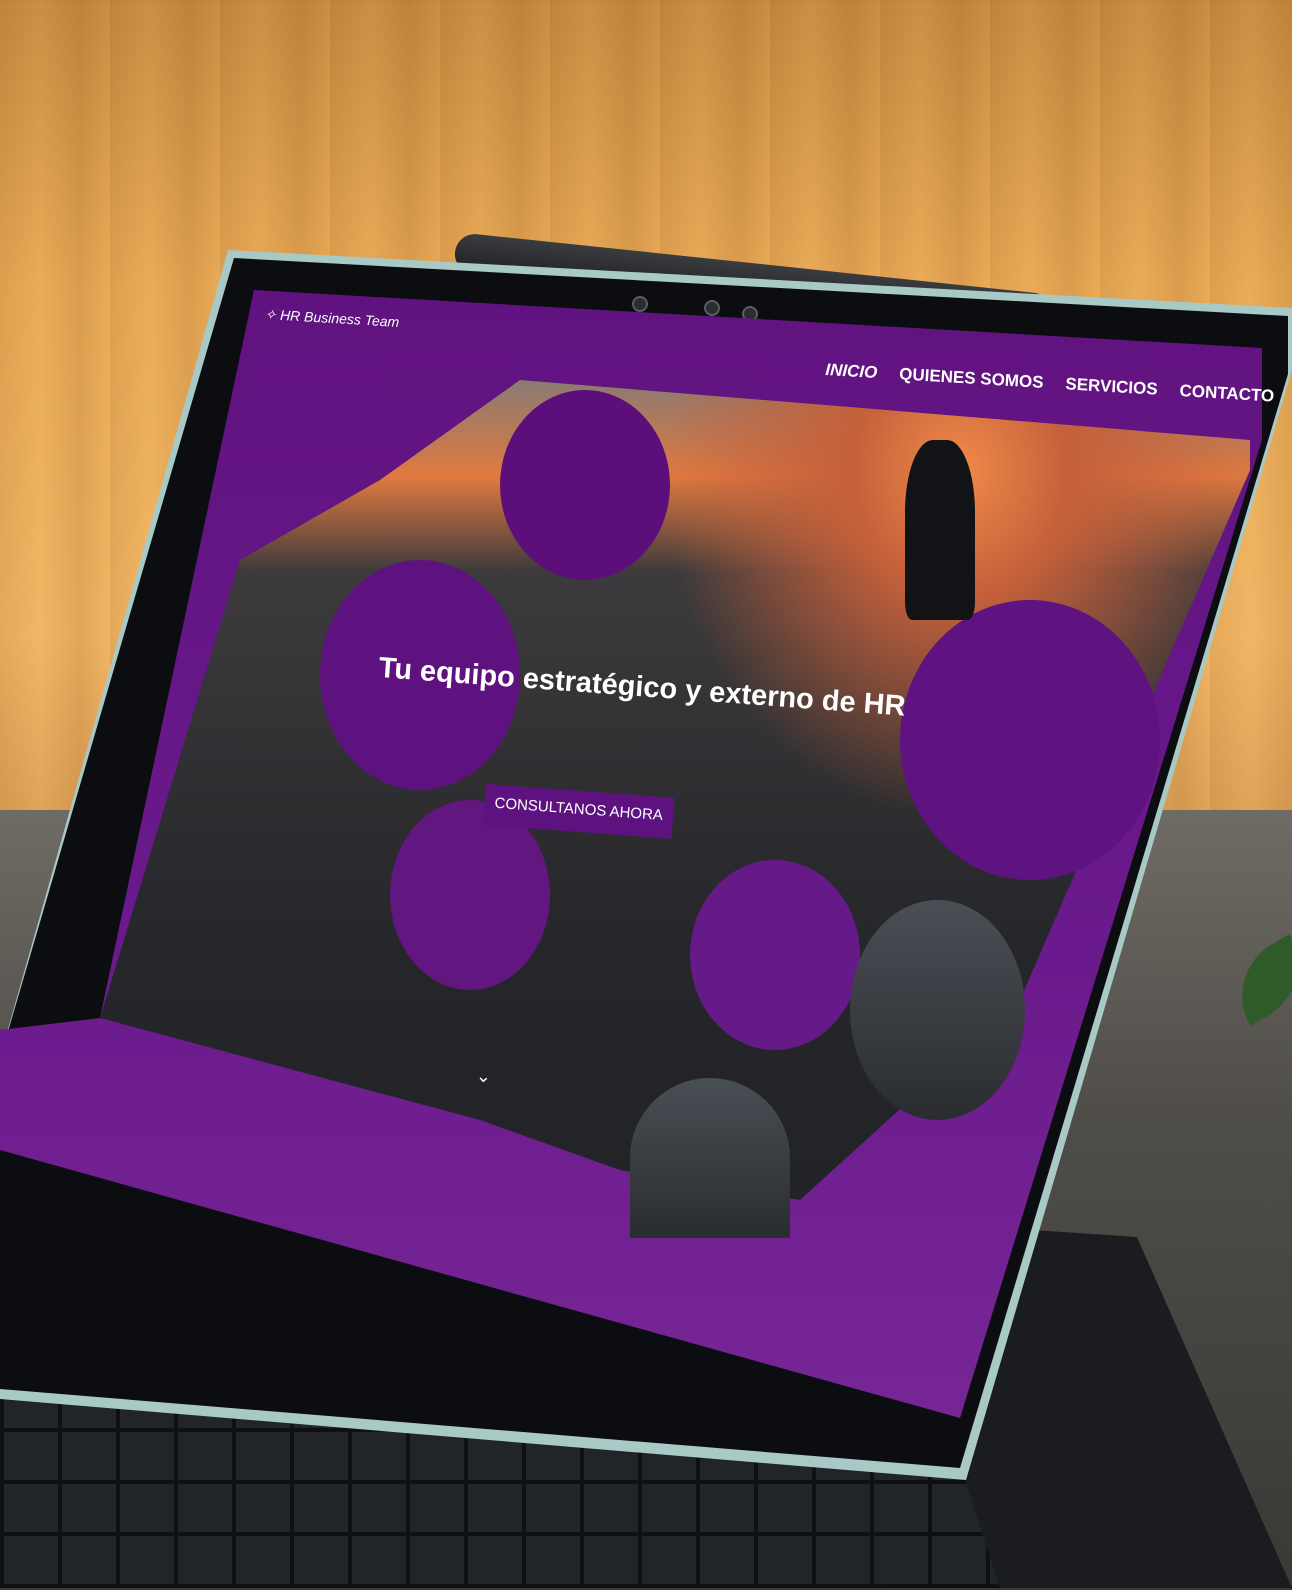 The width and height of the screenshot is (1292, 1590). What do you see at coordinates (483, 1076) in the screenshot?
I see `chevron-down-icon: ⌄` at bounding box center [483, 1076].